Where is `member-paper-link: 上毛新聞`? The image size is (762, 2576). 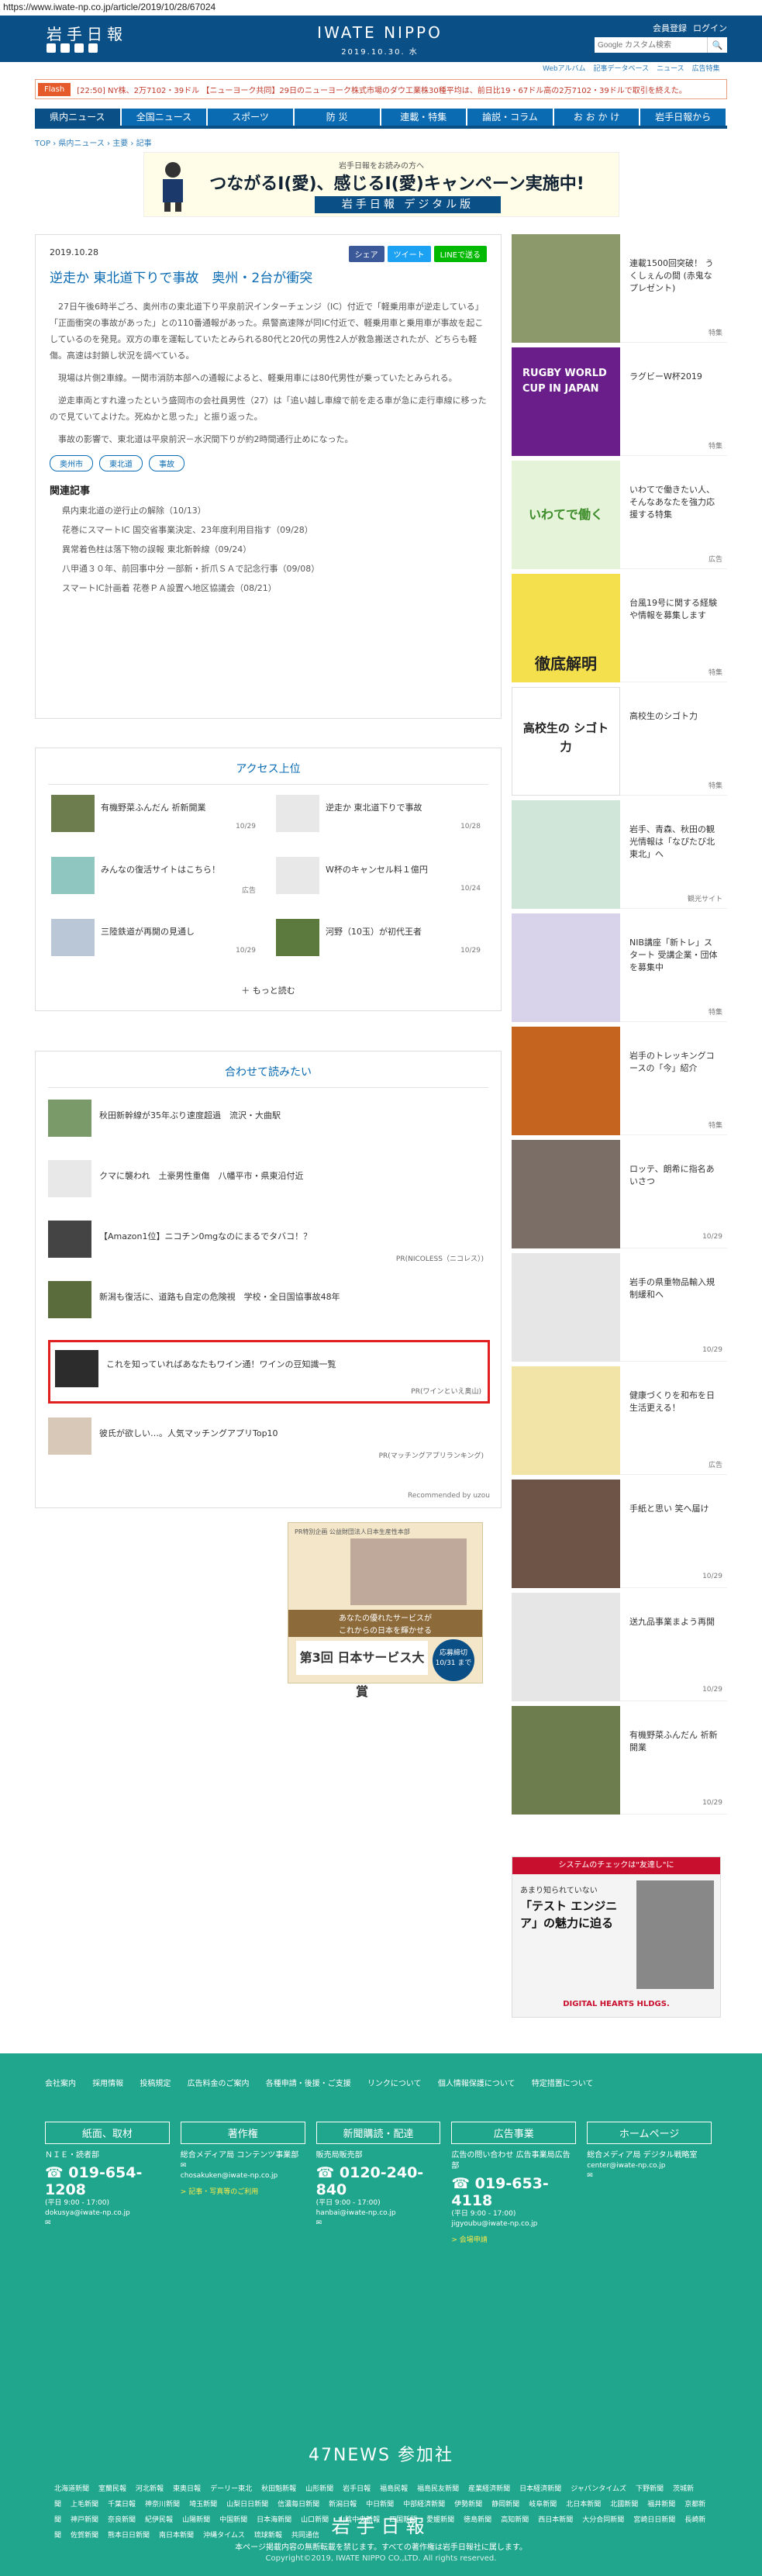 member-paper-link: 上毛新聞 is located at coordinates (84, 2505).